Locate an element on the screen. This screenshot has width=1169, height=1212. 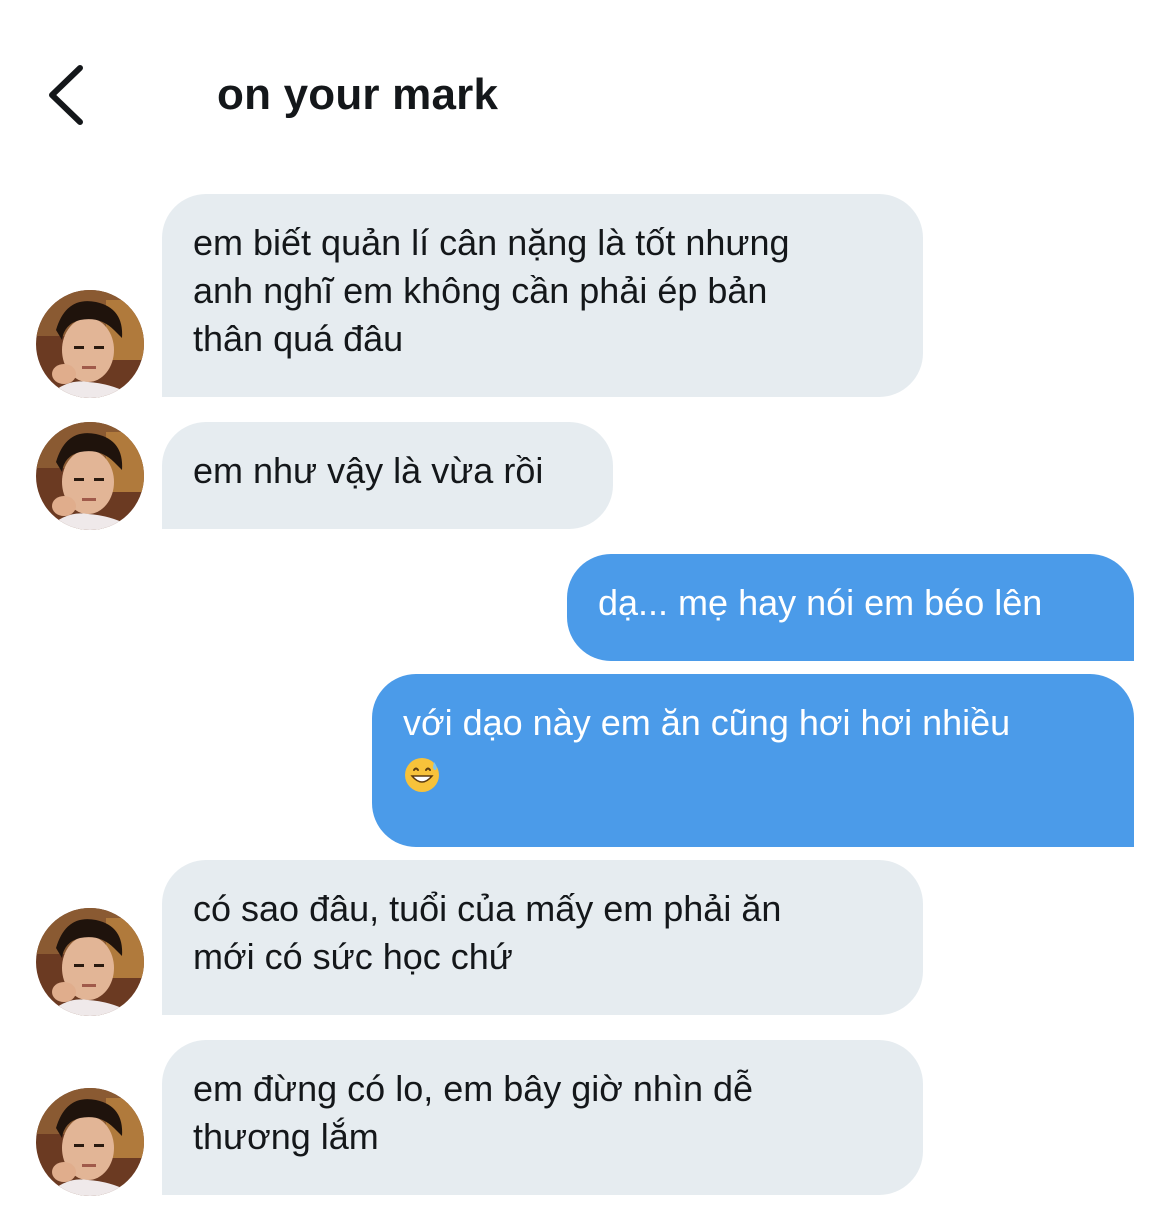
message-line: em đừng có lo, em bây giờ nhìn dễ is located at coordinates (473, 1088).